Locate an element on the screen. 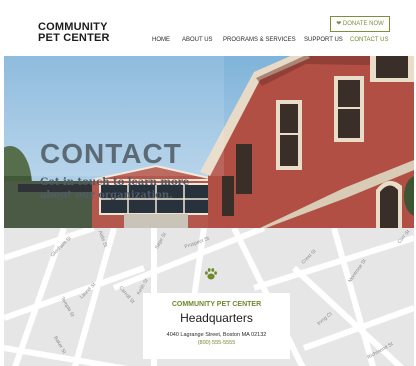  nav-support-us: SUPPORT US is located at coordinates (323, 40).